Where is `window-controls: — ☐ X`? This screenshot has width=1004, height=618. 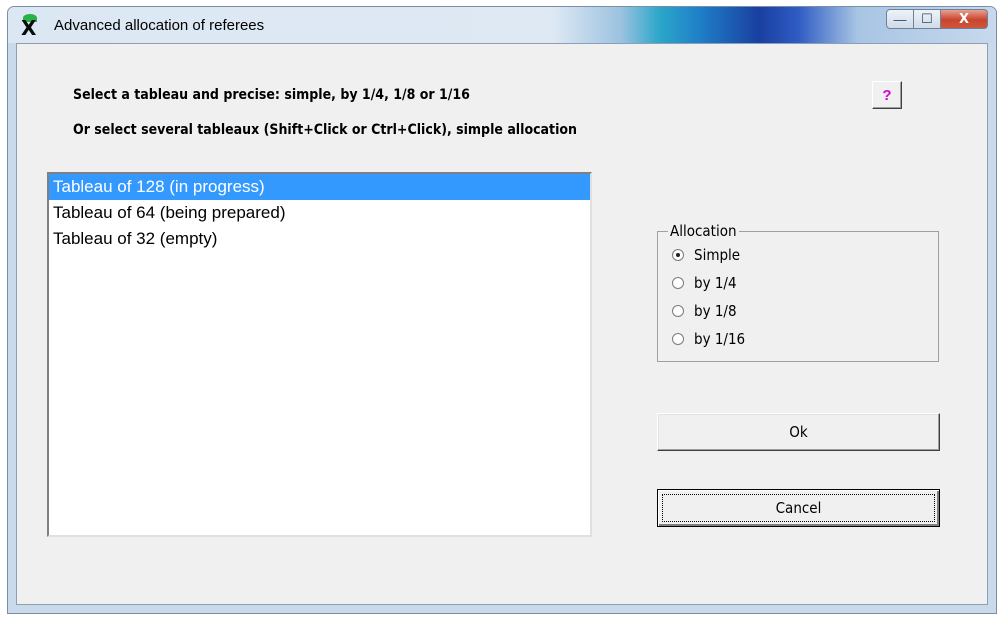 window-controls: — ☐ X is located at coordinates (937, 20).